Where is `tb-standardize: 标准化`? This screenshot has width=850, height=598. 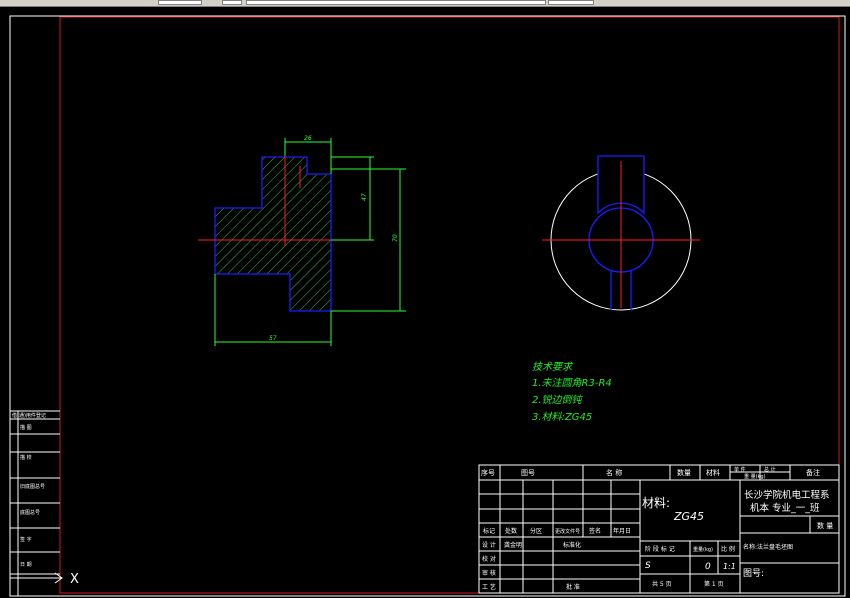
tb-standardize: 标准化 is located at coordinates (572, 545).